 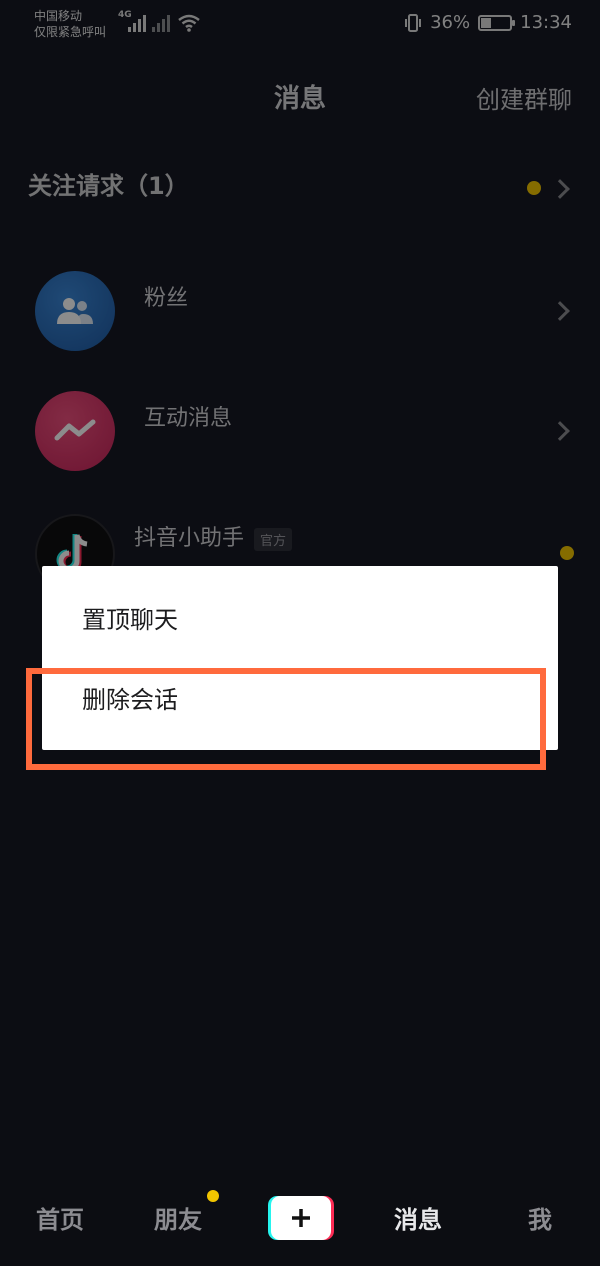 I want to click on friends-unread-dot, so click(x=213, y=1196).